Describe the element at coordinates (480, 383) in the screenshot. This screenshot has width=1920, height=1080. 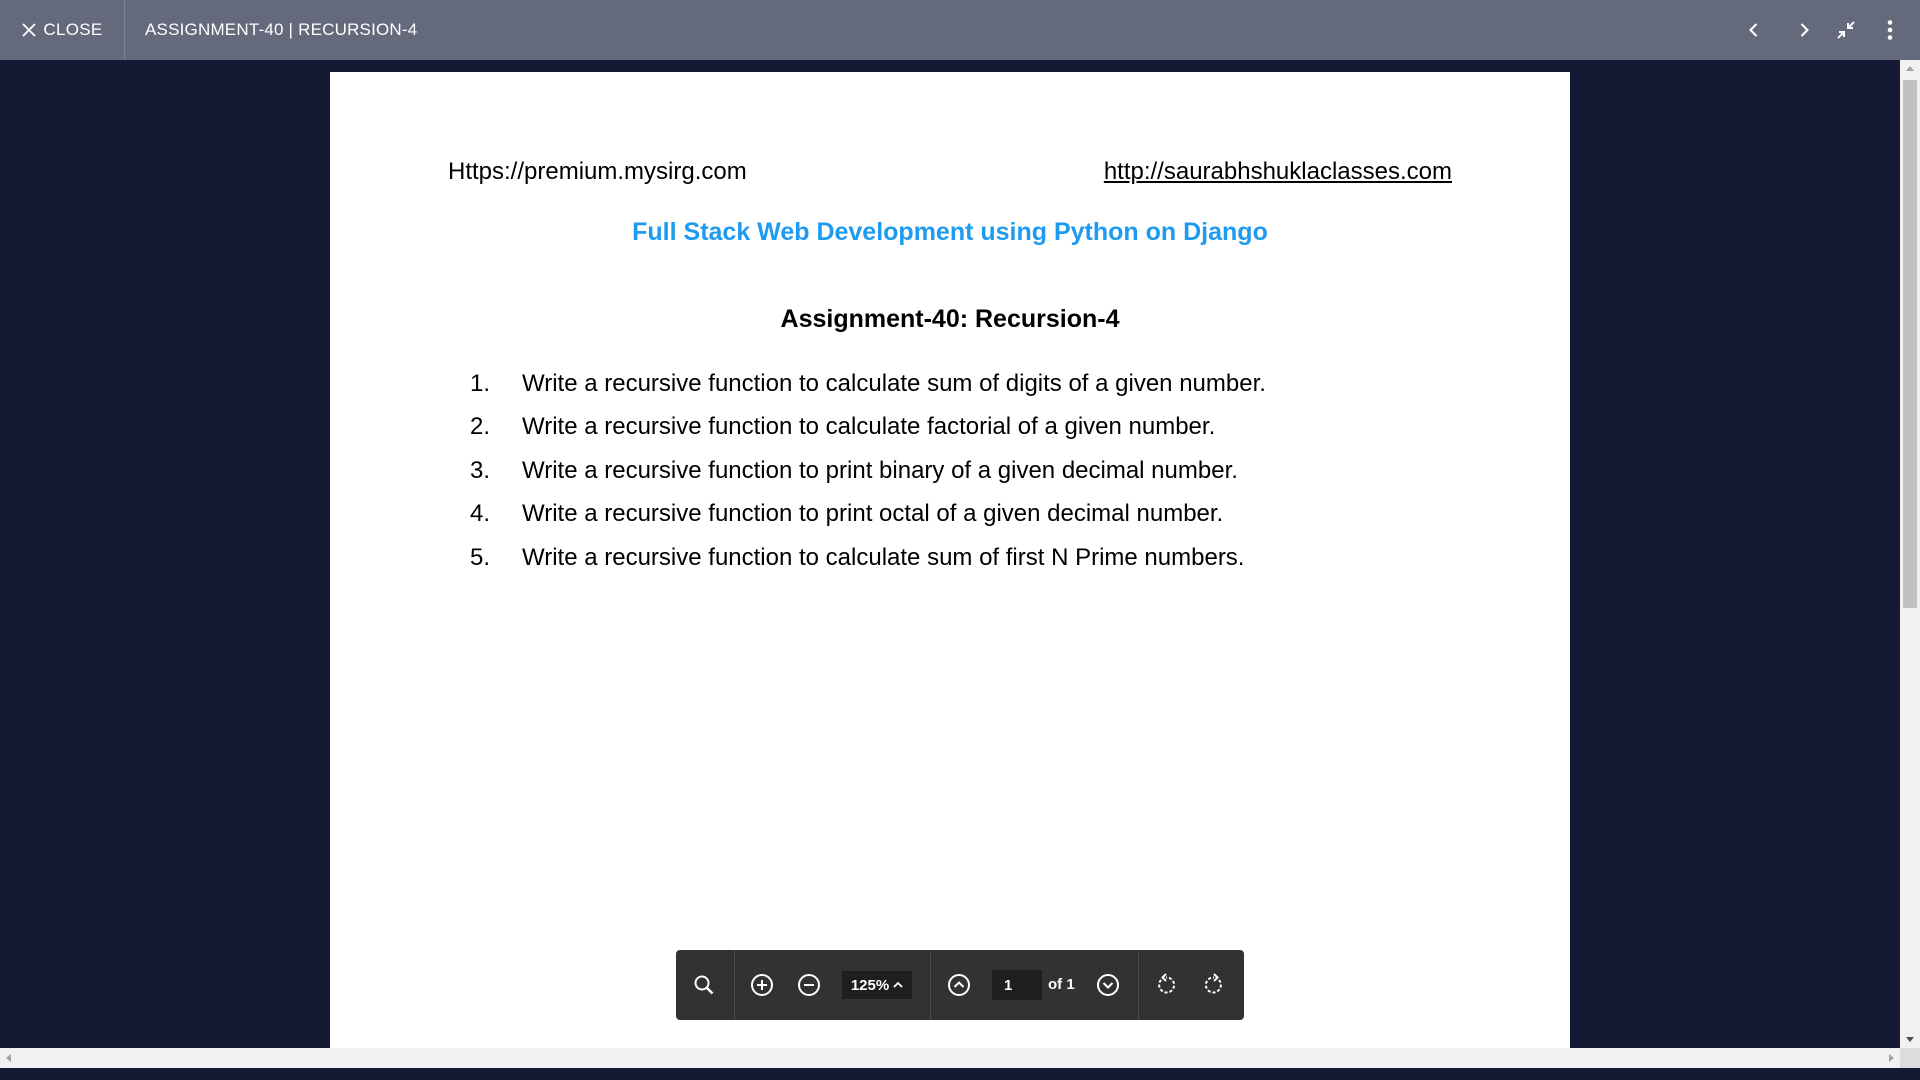
I see `question-number: 1.` at that location.